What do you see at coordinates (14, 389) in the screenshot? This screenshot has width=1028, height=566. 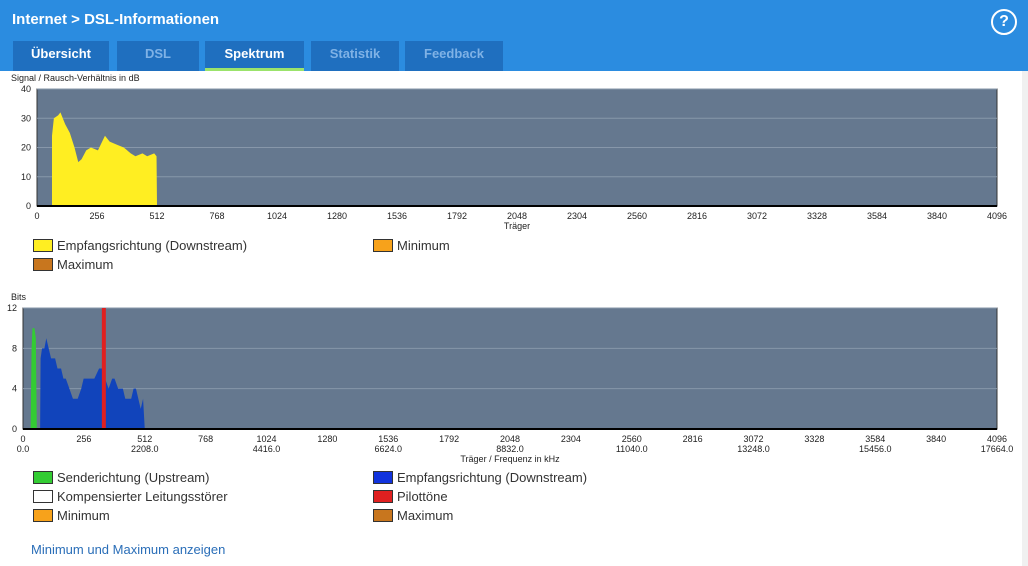 I see `y-tick-label: 4` at bounding box center [14, 389].